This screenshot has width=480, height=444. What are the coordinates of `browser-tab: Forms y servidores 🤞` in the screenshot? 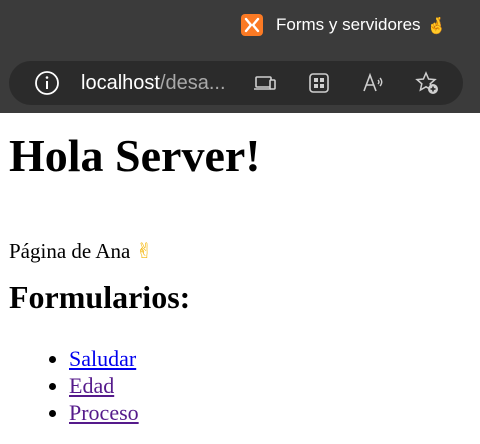 It's located at (356, 25).